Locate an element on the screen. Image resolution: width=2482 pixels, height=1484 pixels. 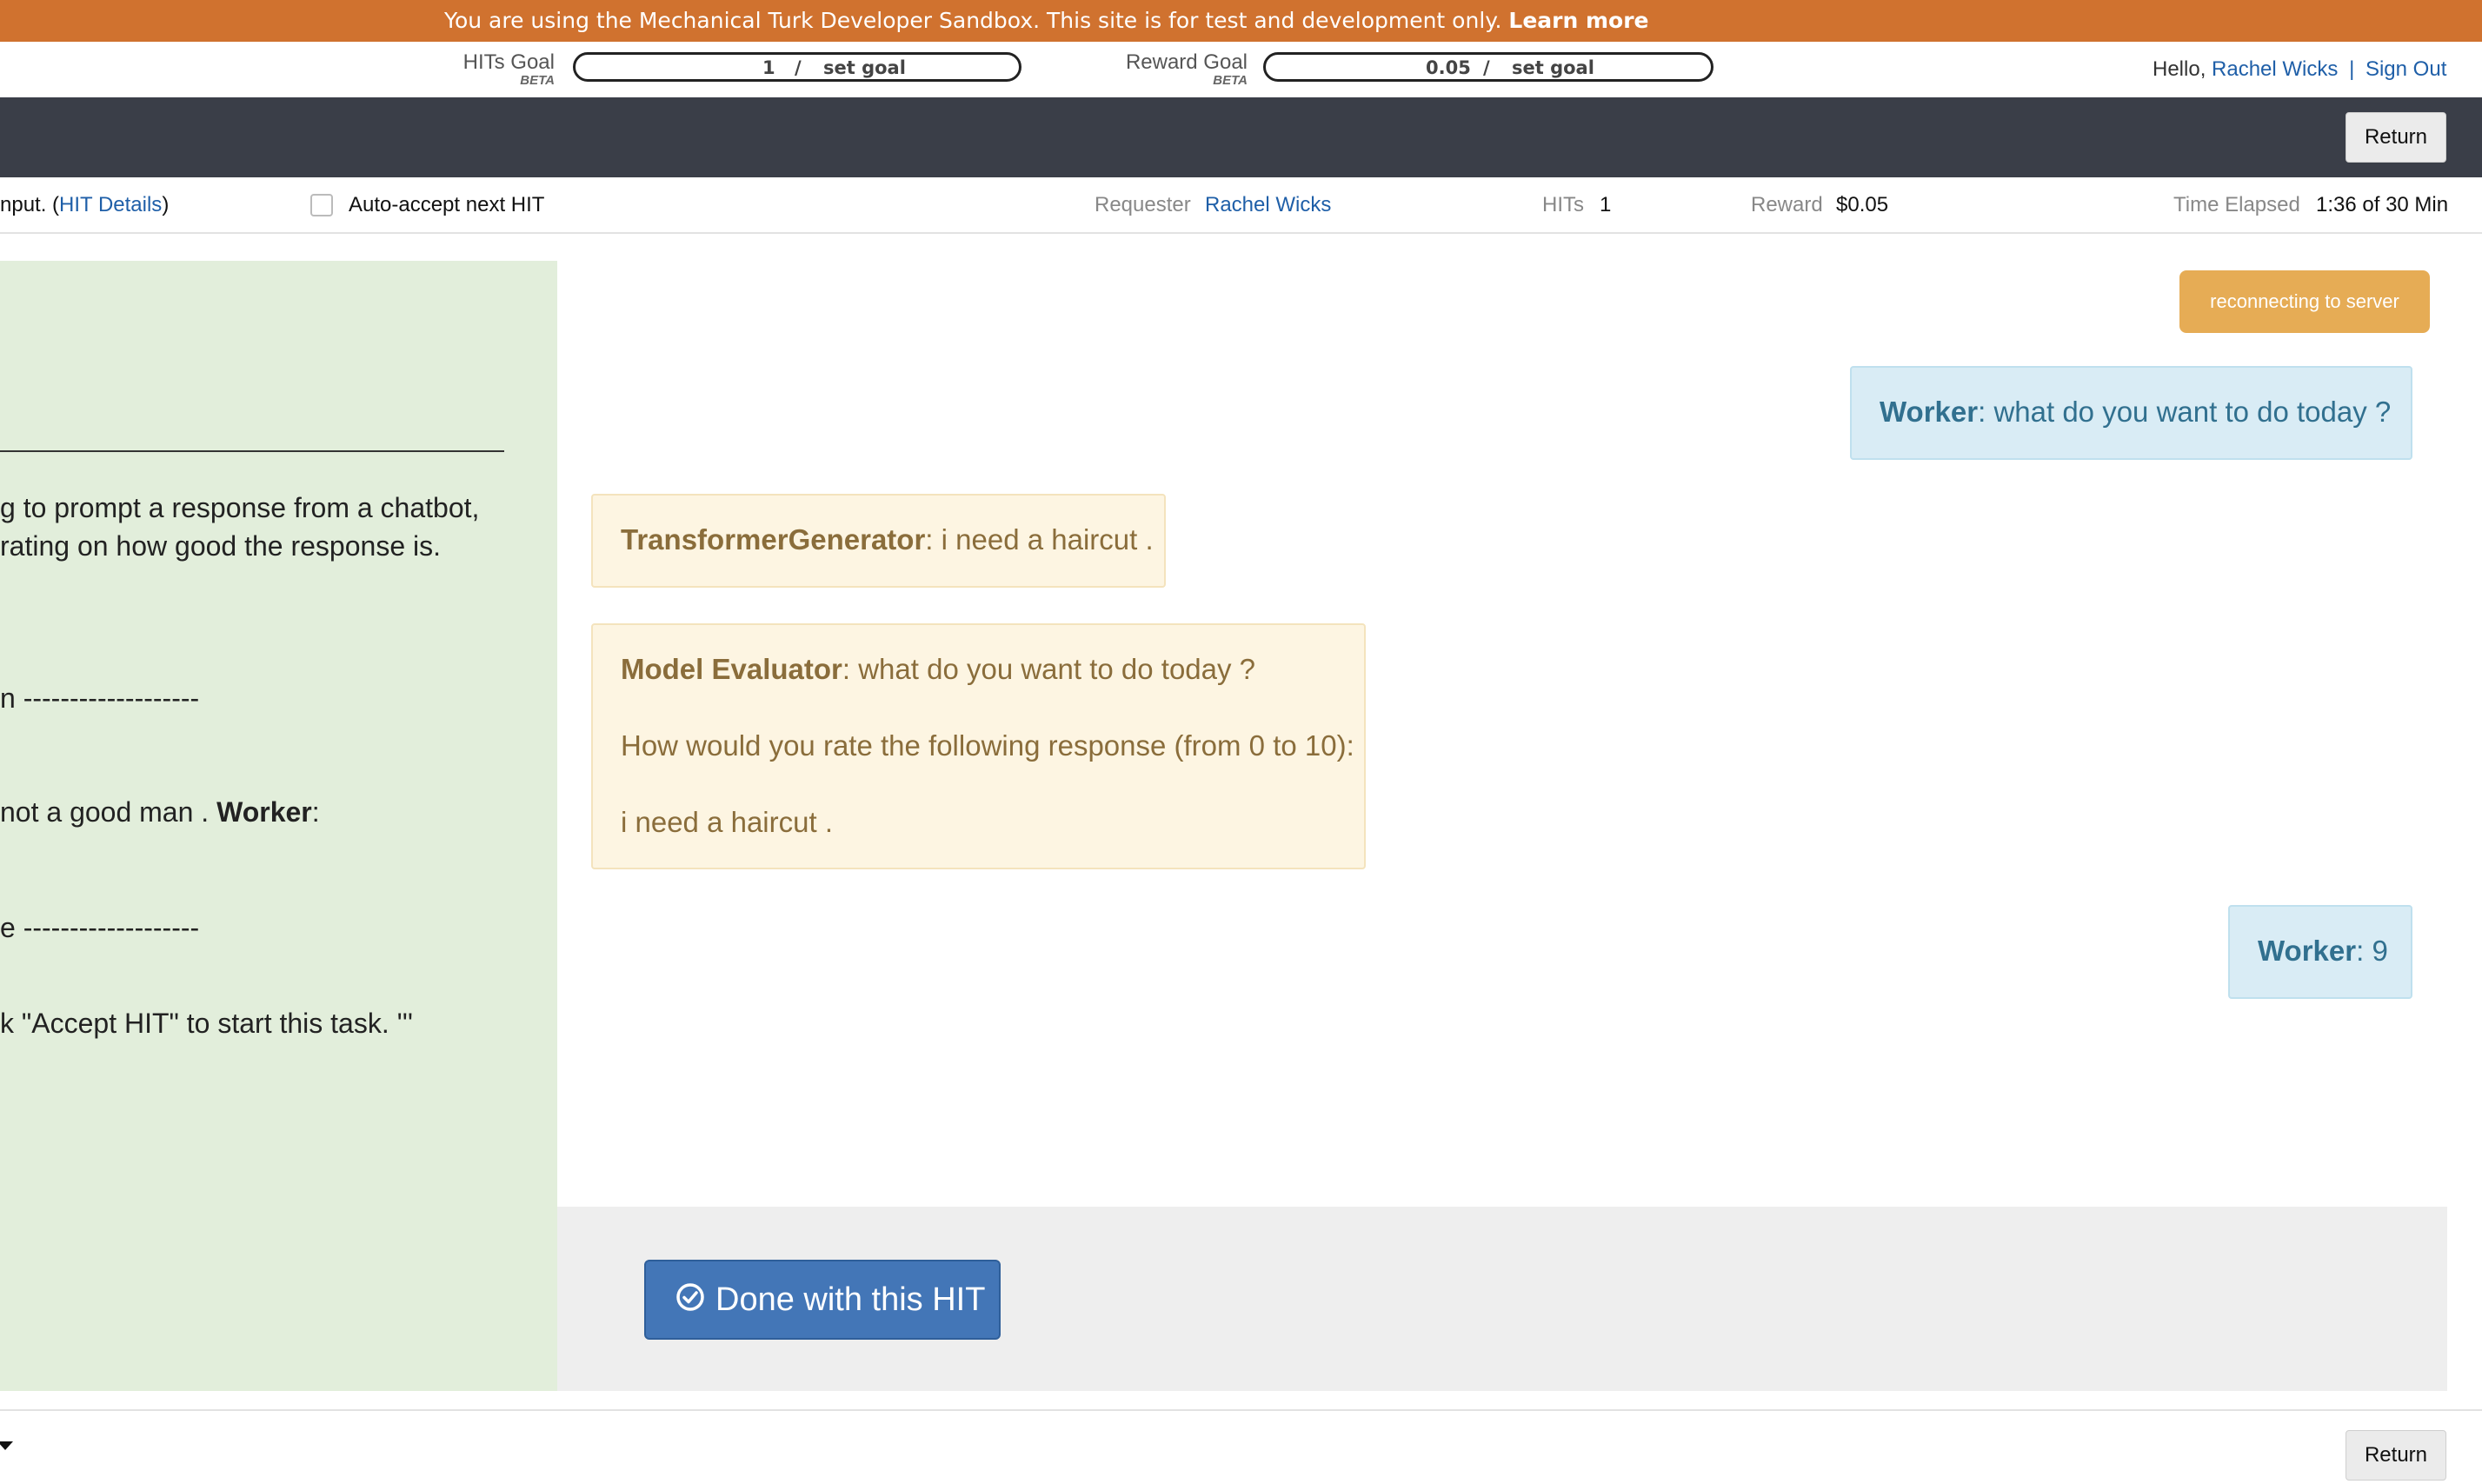
hits-label: HITs is located at coordinates (1563, 204).